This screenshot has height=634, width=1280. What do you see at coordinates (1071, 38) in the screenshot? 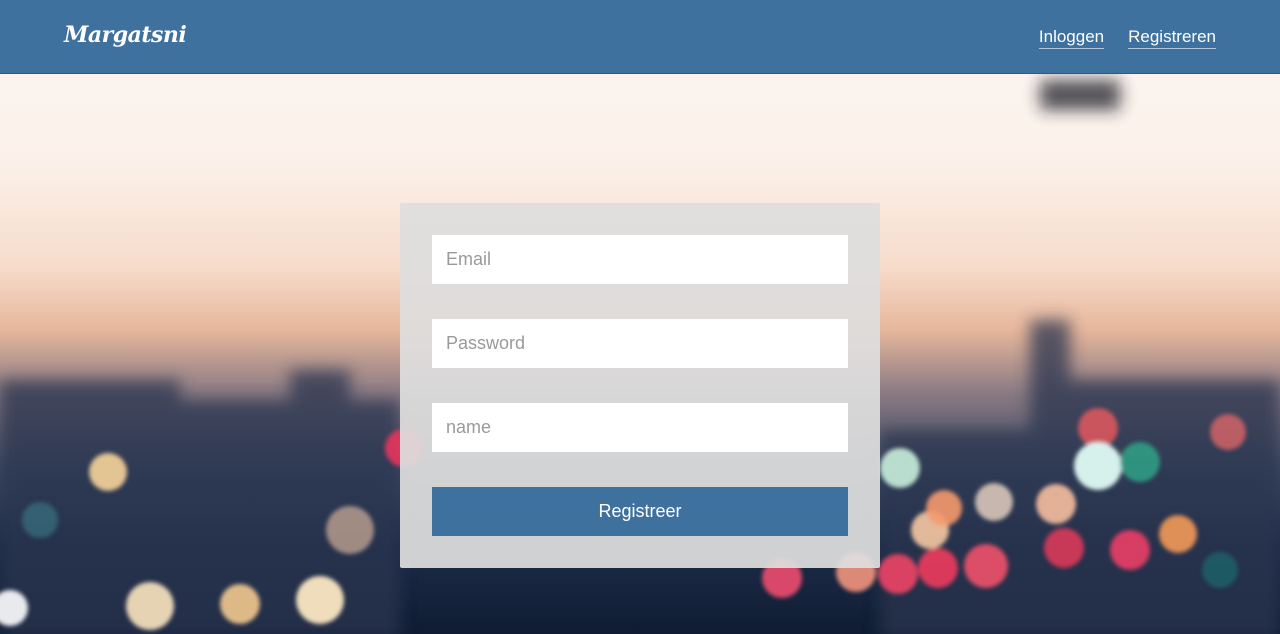
I see `nav-login-link: Inloggen` at bounding box center [1071, 38].